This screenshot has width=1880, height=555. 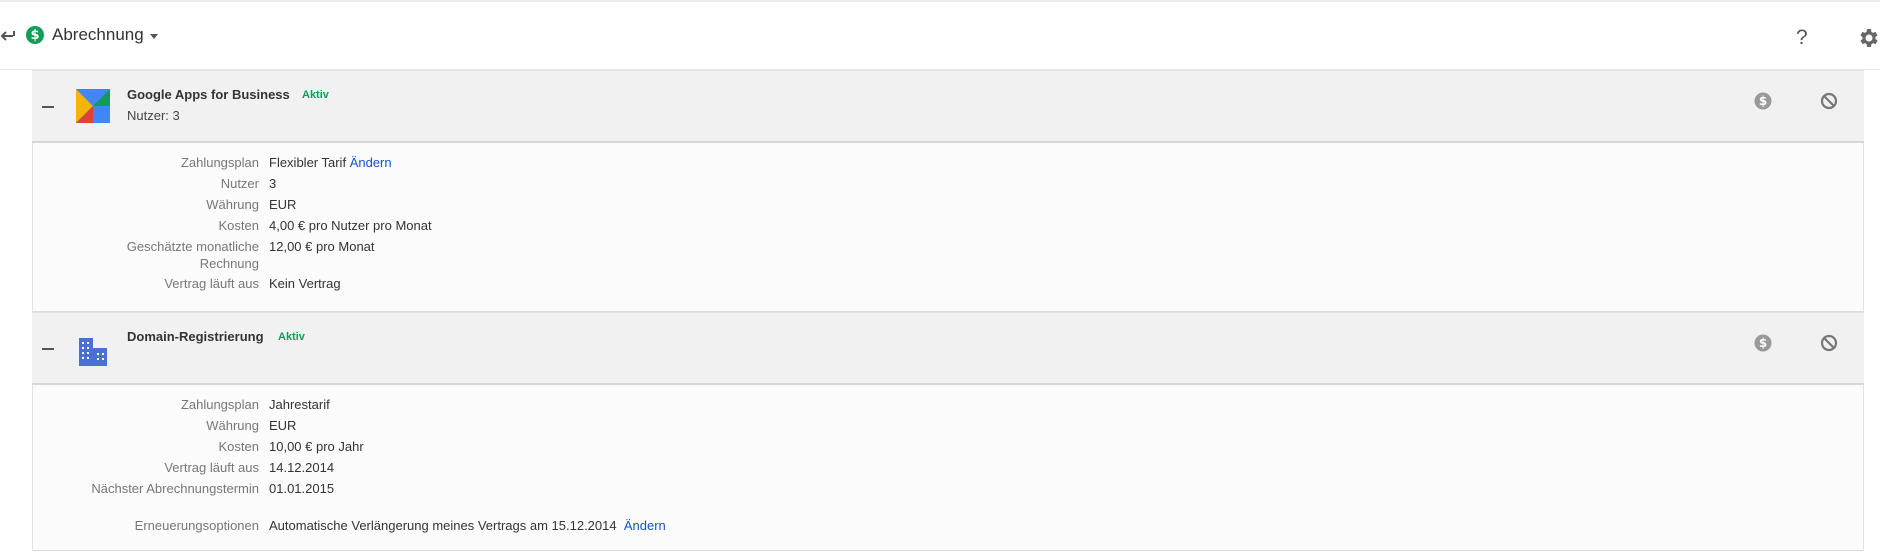 What do you see at coordinates (192, 255) in the screenshot?
I see `detail-label: Geschätzte monatliche Rechnung` at bounding box center [192, 255].